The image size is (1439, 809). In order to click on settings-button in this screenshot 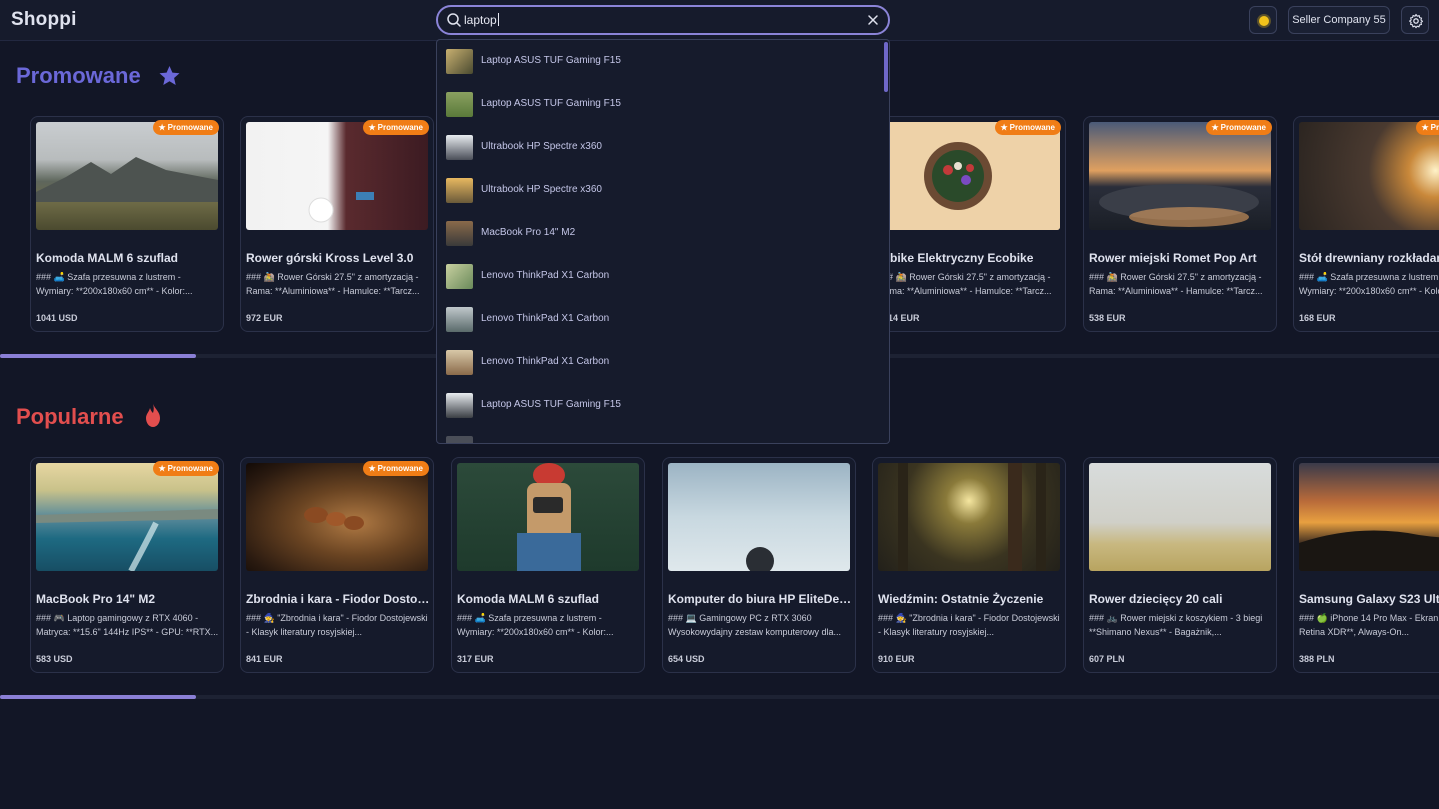, I will do `click(1415, 20)`.